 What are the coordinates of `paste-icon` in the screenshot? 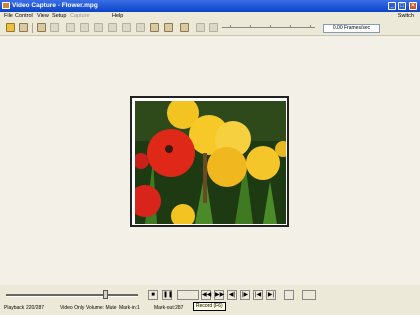 It's located at (98, 27).